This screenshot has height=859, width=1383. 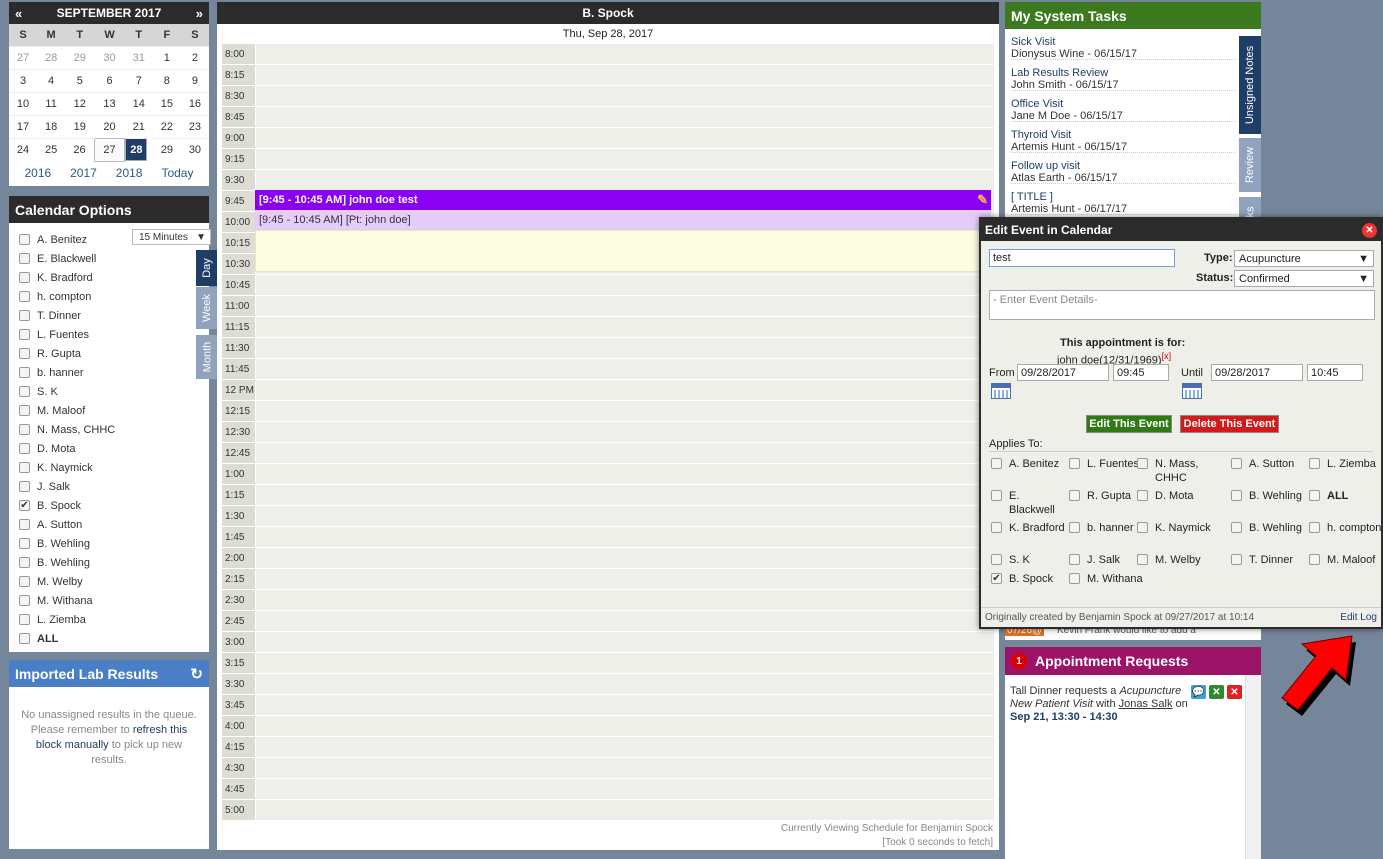 What do you see at coordinates (1229, 424) in the screenshot?
I see `delete-event-button: Delete This Event` at bounding box center [1229, 424].